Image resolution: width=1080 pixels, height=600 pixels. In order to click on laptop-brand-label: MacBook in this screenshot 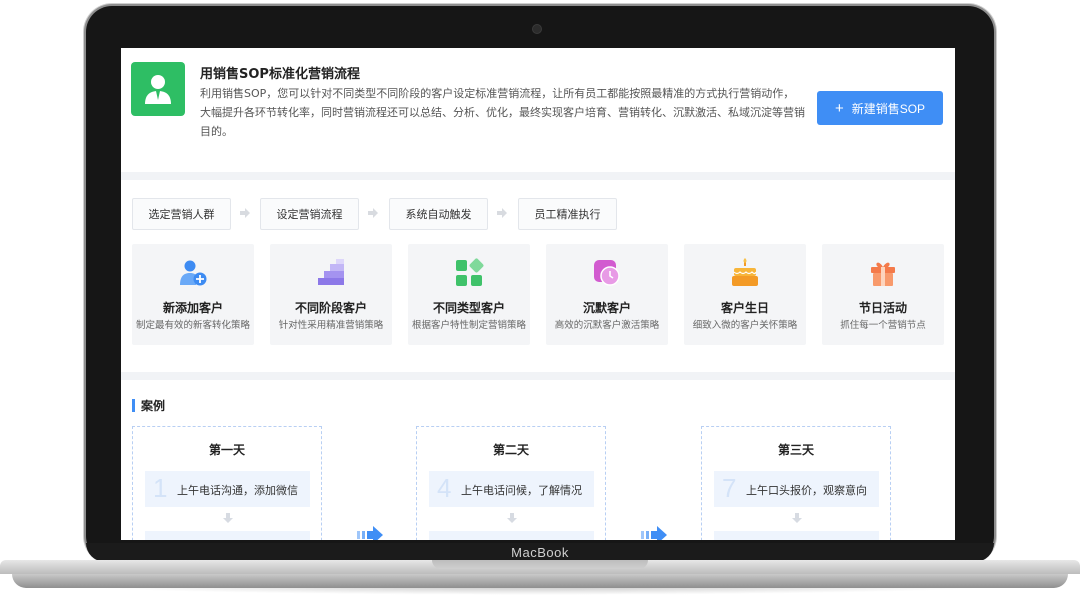, I will do `click(540, 552)`.